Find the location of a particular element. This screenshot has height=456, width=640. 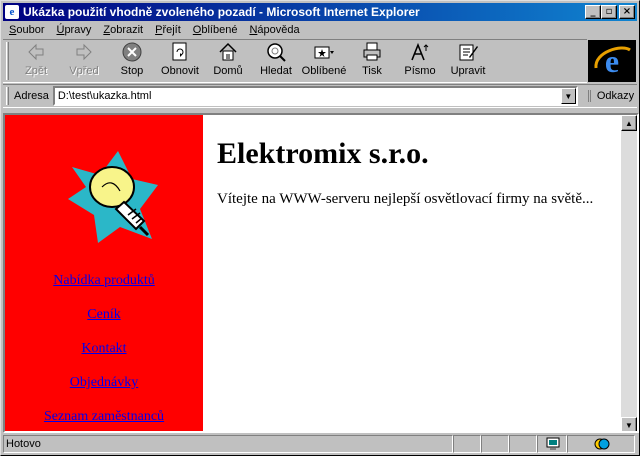

favorites-button: Oblíbené is located at coordinates (324, 60).